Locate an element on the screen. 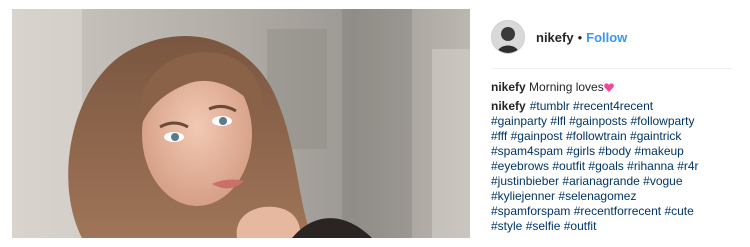 The height and width of the screenshot is (247, 750). hashtag-link: #justinbieber is located at coordinates (525, 181).